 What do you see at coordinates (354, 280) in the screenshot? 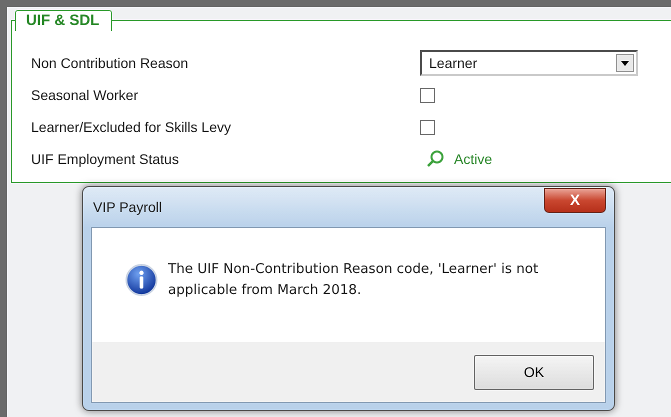
I see `dialog-message: The UIF Non-Contribution Reason code, 'Learner' is not applicable from March 2018.` at bounding box center [354, 280].